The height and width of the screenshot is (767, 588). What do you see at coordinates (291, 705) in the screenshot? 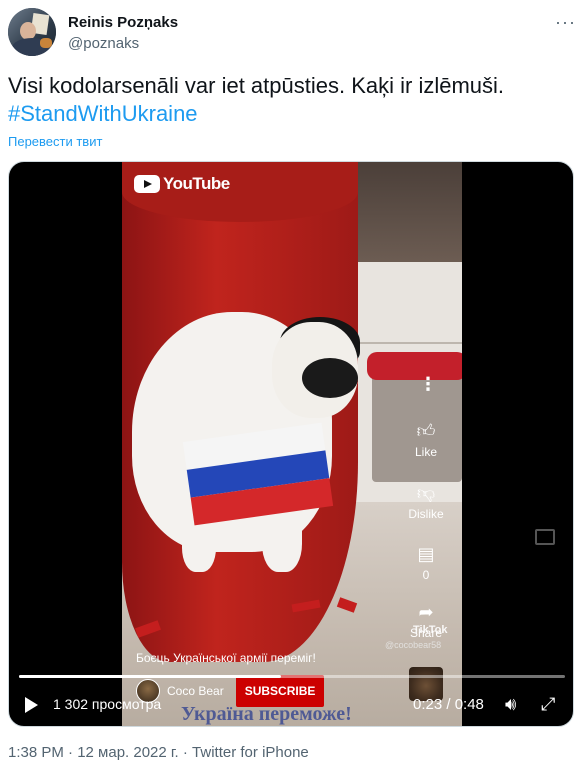
I see `video-controls: 1 302 просмотра 0:23 / 0:48 🔊︎ ⤢` at bounding box center [291, 705].